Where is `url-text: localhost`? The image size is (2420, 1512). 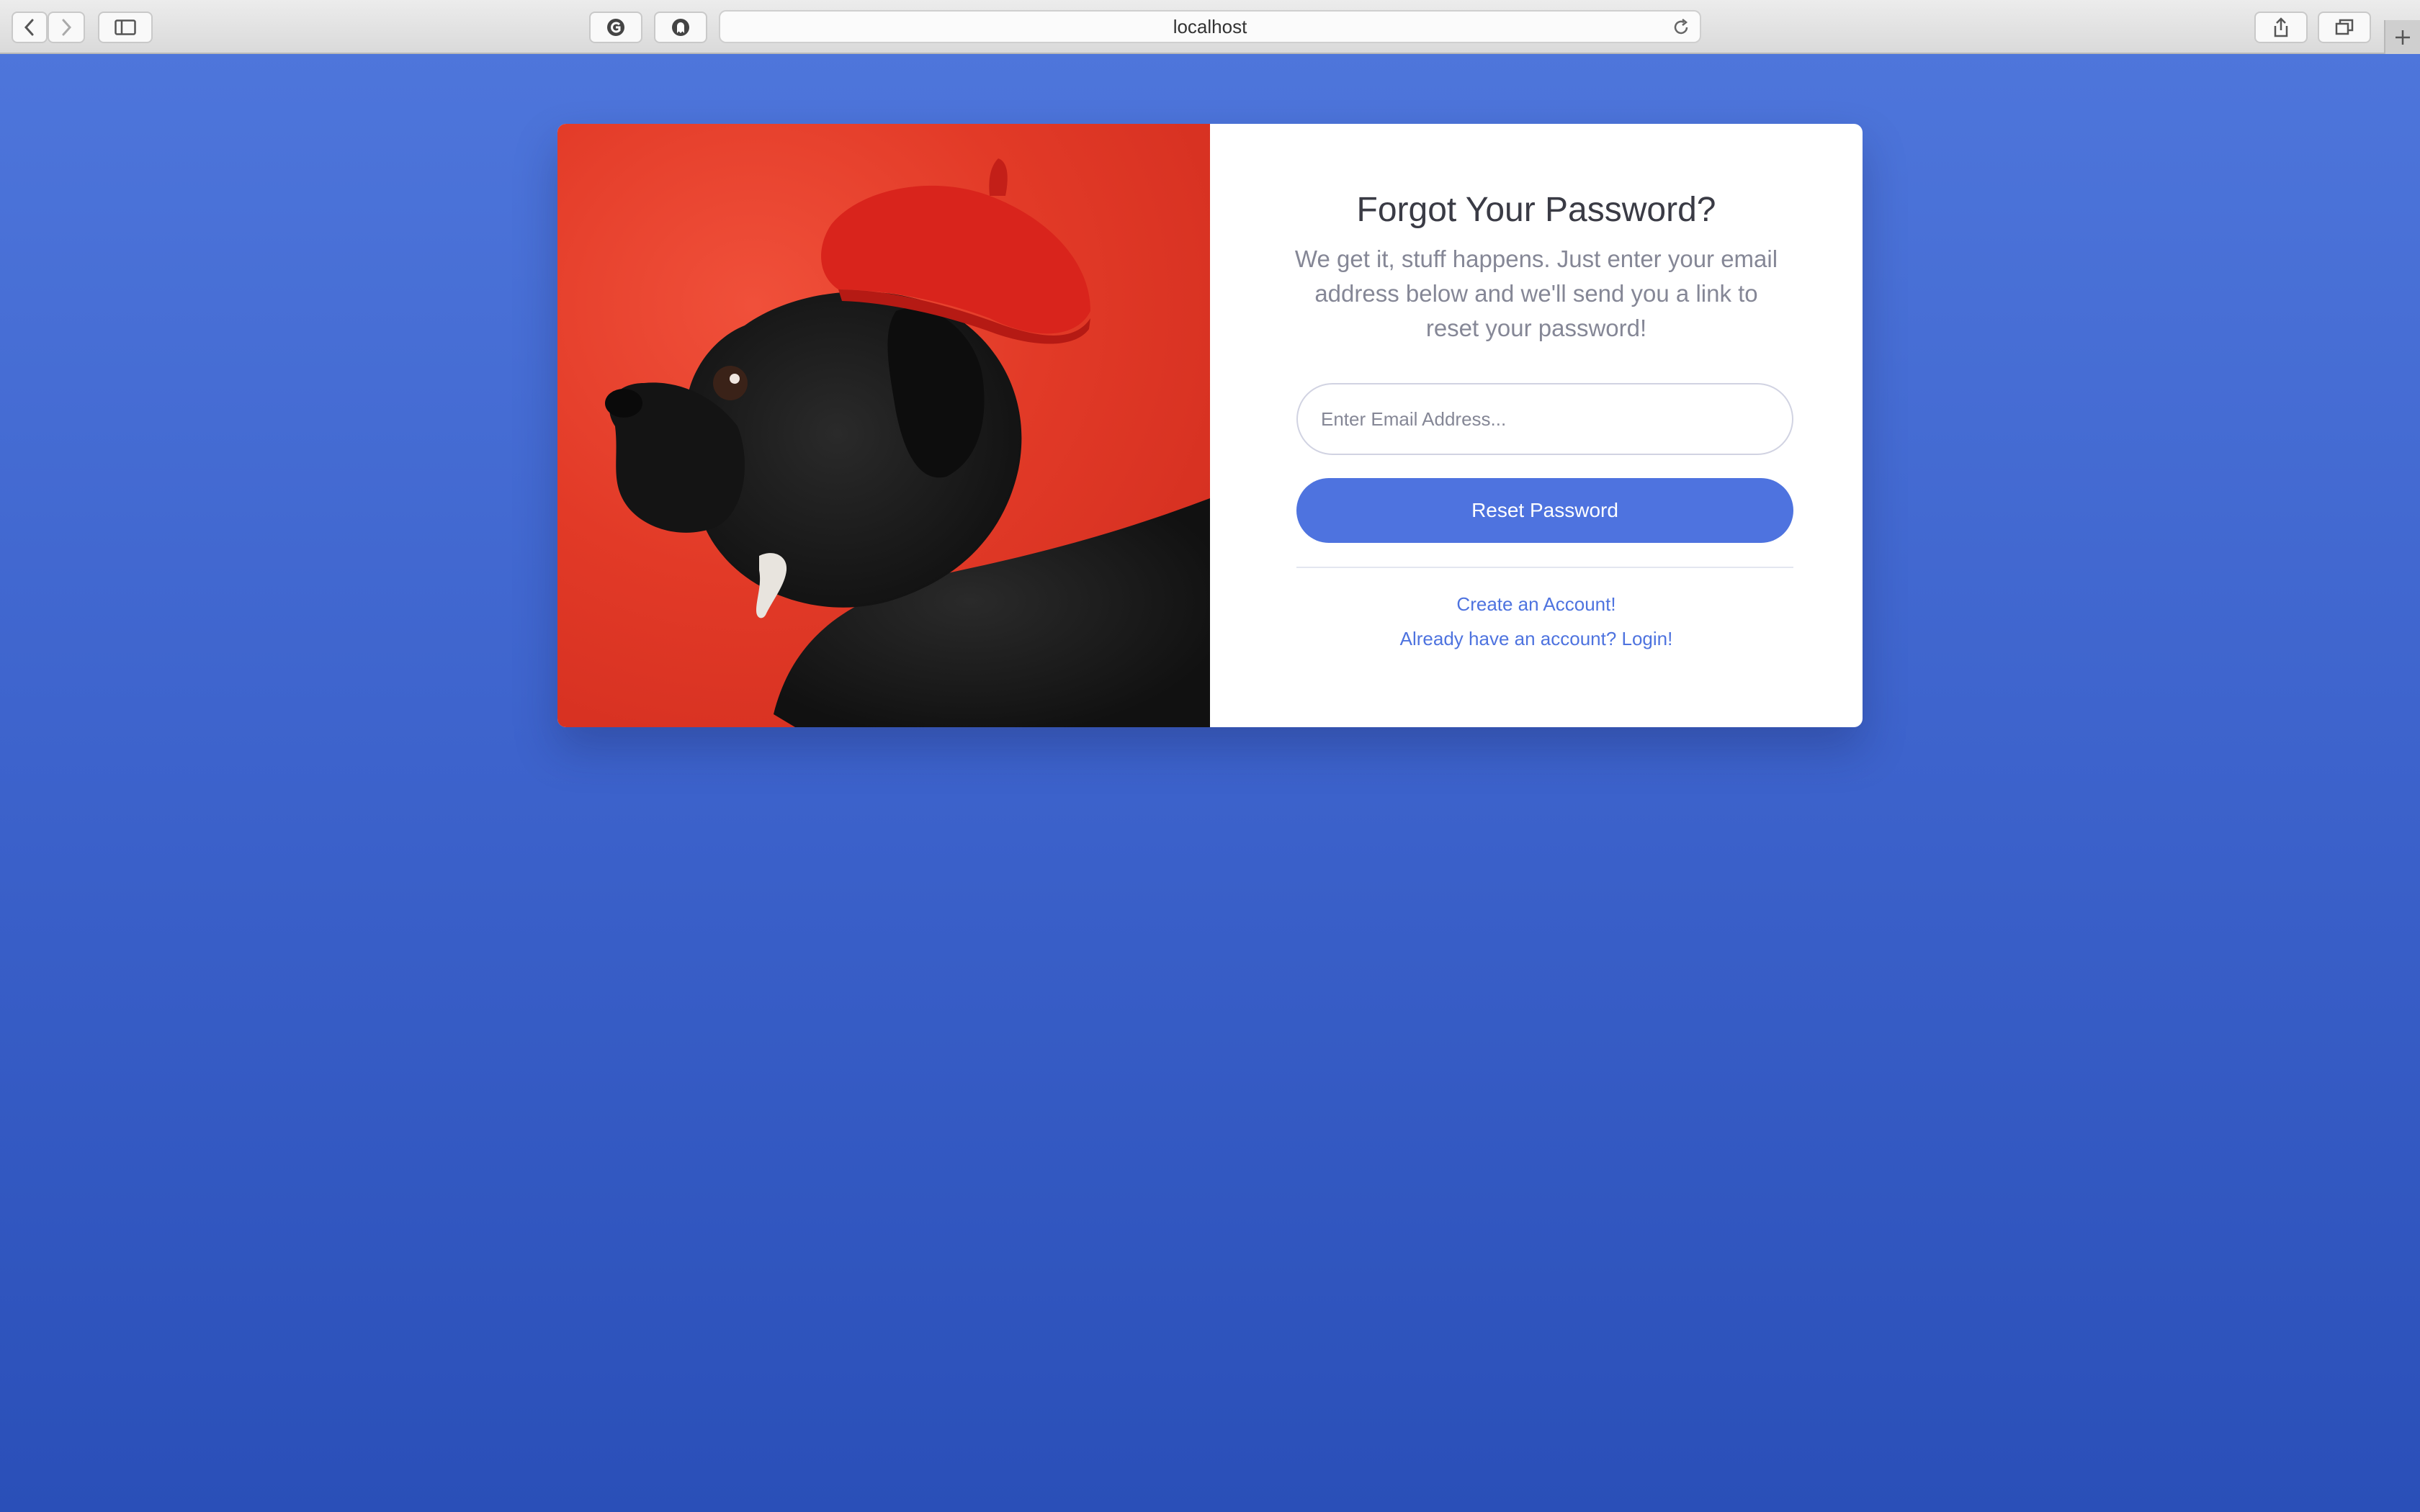 url-text: localhost is located at coordinates (1210, 26).